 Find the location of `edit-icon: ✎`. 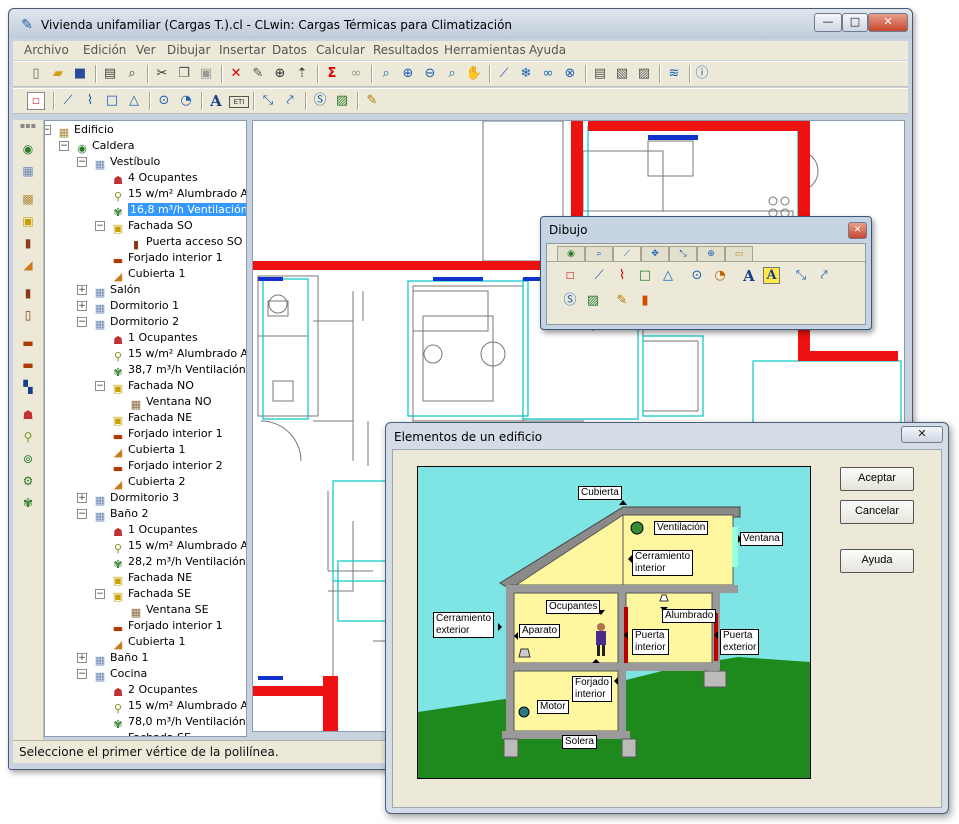

edit-icon: ✎ is located at coordinates (258, 74).